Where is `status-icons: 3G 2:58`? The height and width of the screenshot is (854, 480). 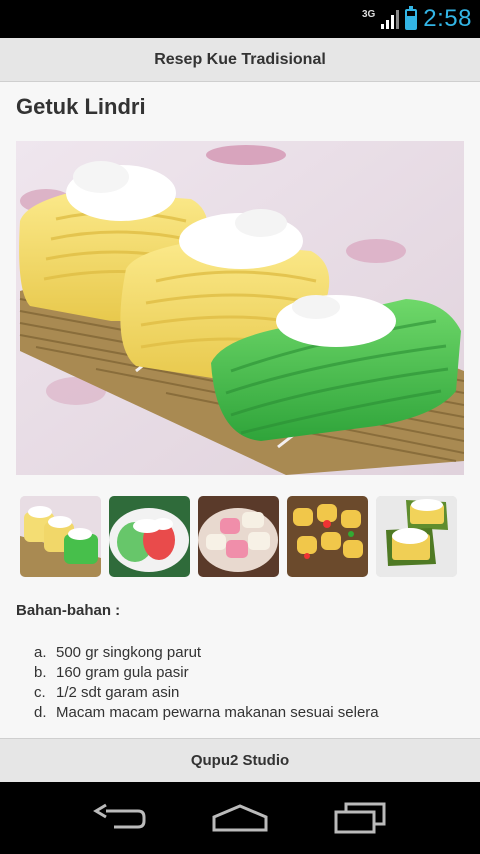
status-icons: 3G 2:58 is located at coordinates (417, 19).